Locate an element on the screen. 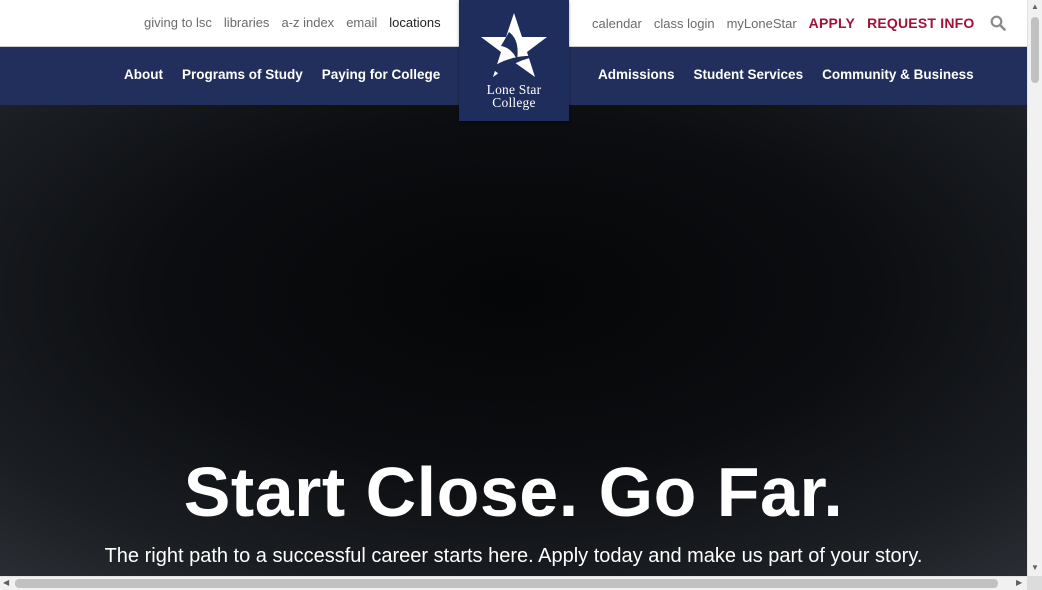 The width and height of the screenshot is (1042, 590). nav-paying-for-college: Paying for College is located at coordinates (381, 74).